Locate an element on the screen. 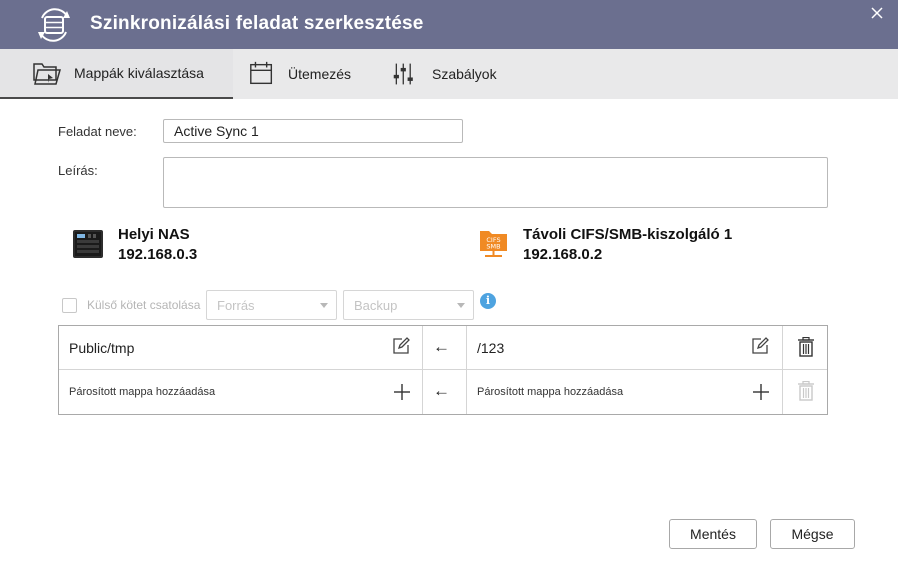 The image size is (898, 566). calendar-icon is located at coordinates (261, 73).